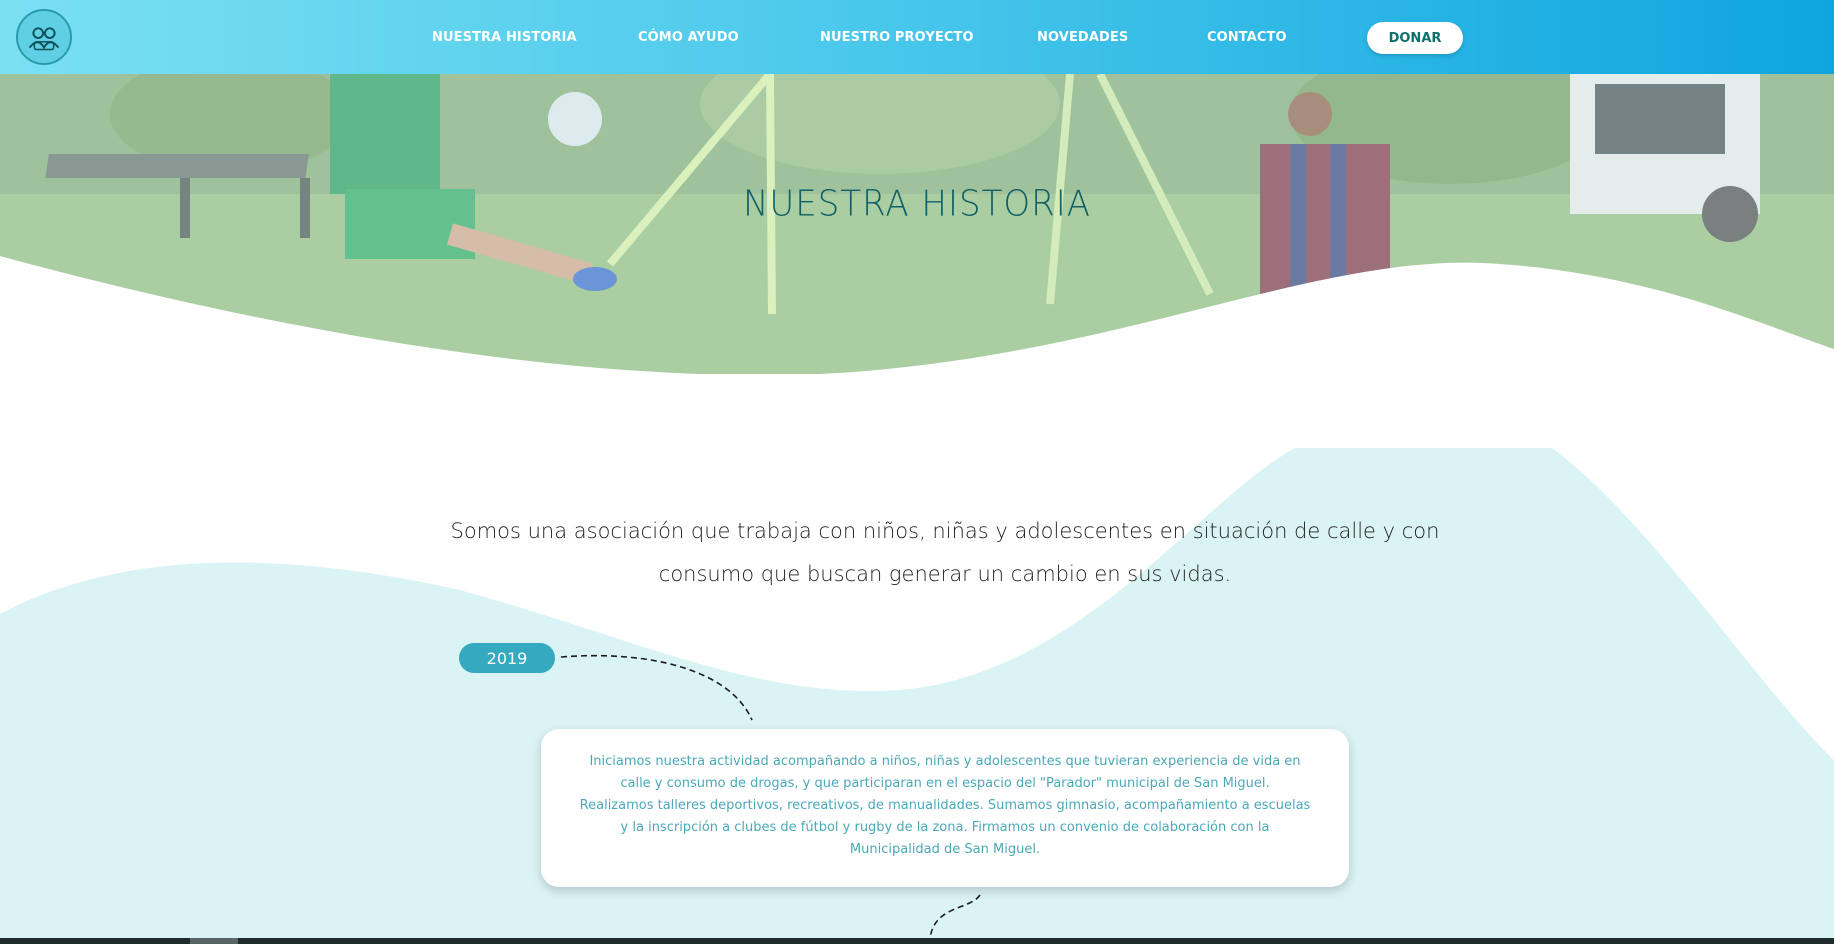 Image resolution: width=1834 pixels, height=944 pixels. What do you see at coordinates (897, 37) in the screenshot?
I see `nav-link-nuestro-proyecto: NUESTRO PROYECTO` at bounding box center [897, 37].